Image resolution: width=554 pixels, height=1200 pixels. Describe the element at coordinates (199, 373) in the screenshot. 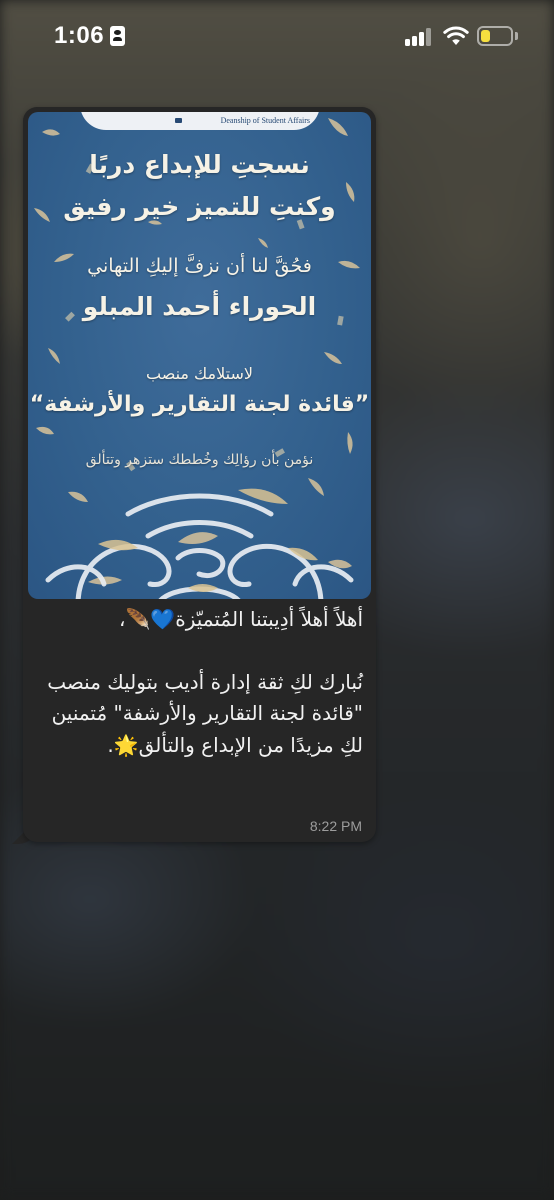

I see `poster-line-5: لاستلامك منصب` at that location.